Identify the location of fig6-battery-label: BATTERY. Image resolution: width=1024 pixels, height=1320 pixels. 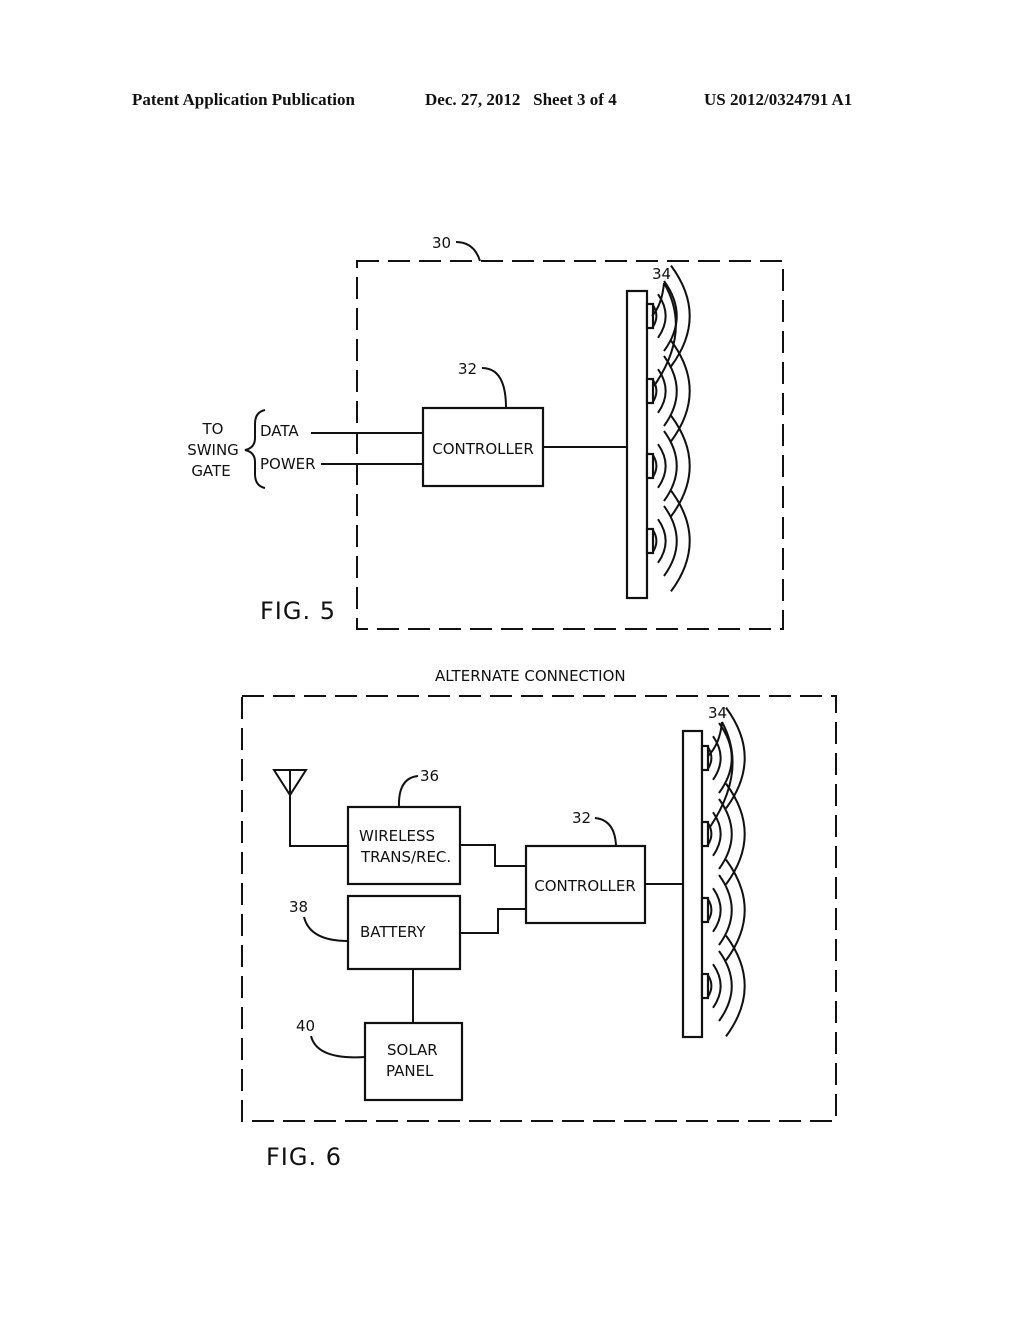
(393, 932).